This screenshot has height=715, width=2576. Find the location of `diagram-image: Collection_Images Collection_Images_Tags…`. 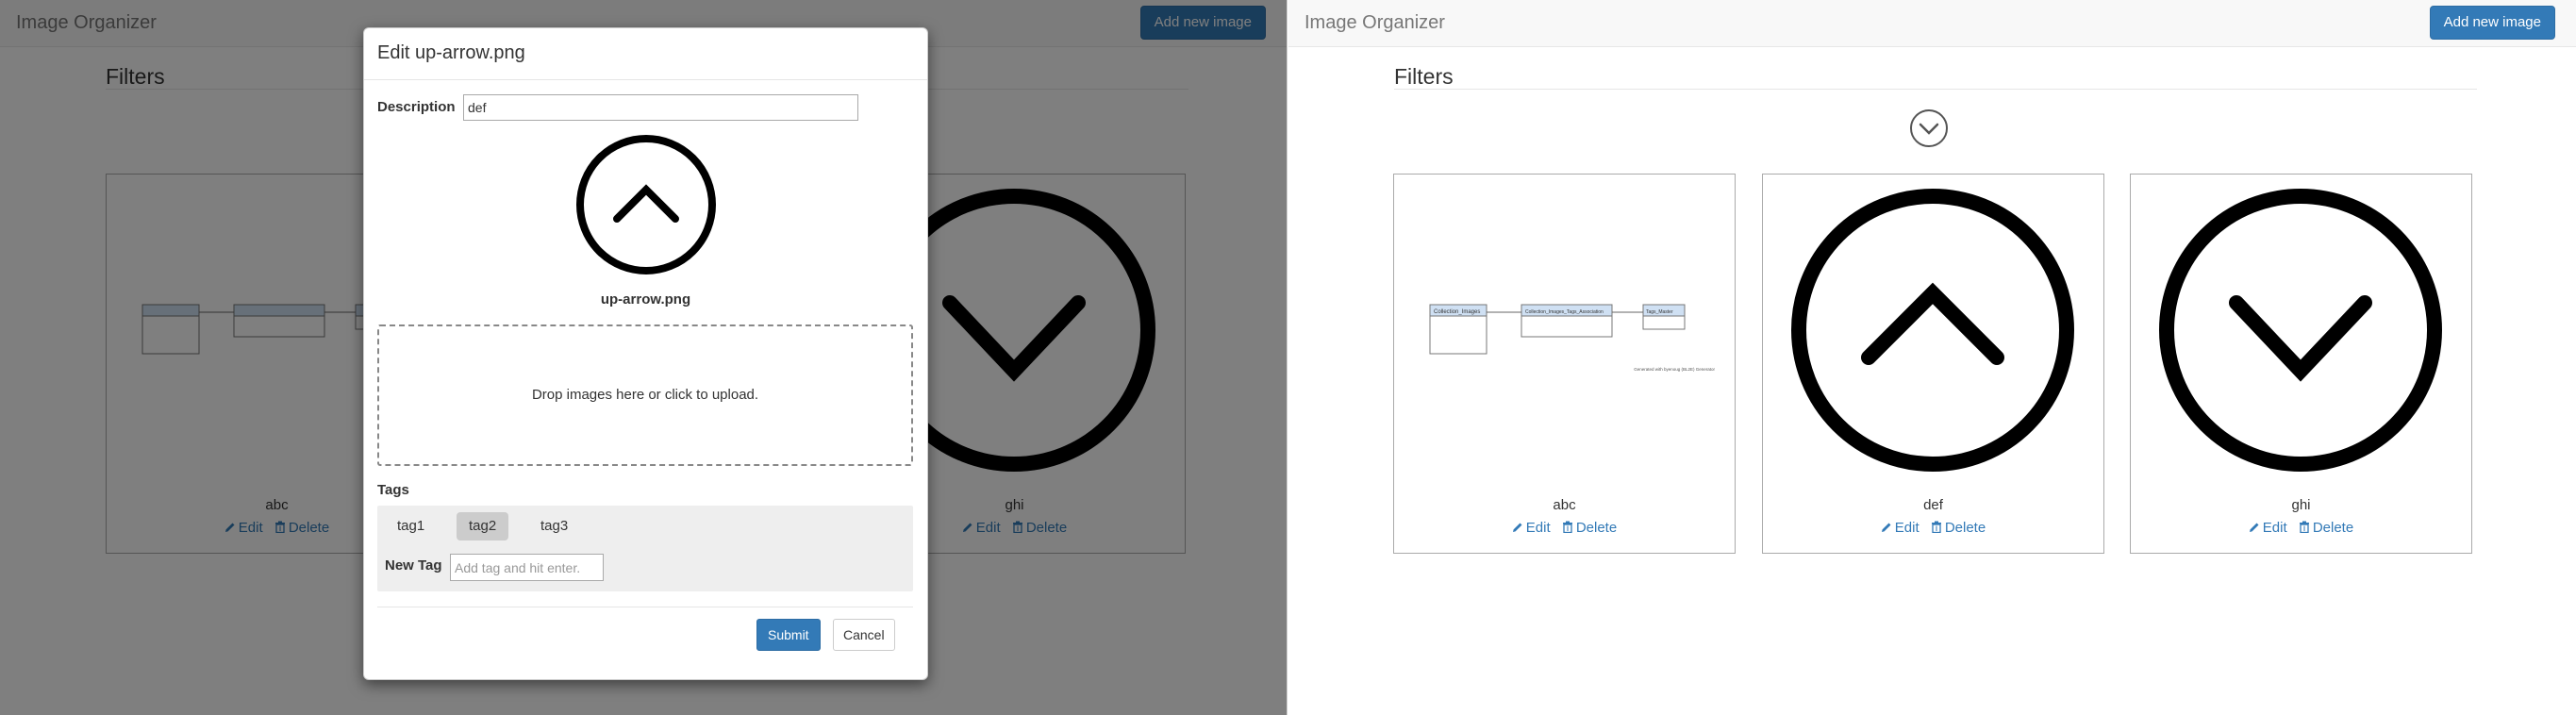

diagram-image: Collection_Images Collection_Images_Tags… is located at coordinates (1565, 333).